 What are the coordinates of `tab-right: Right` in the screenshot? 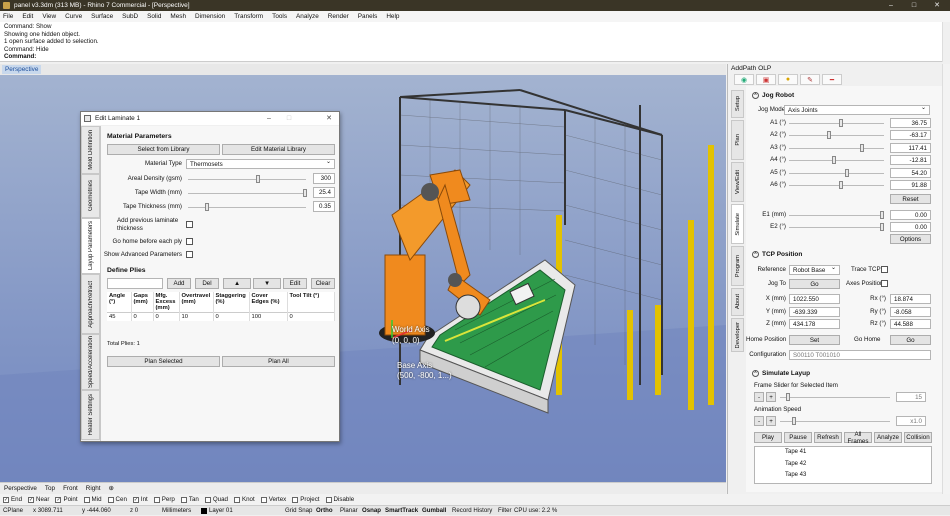 It's located at (93, 488).